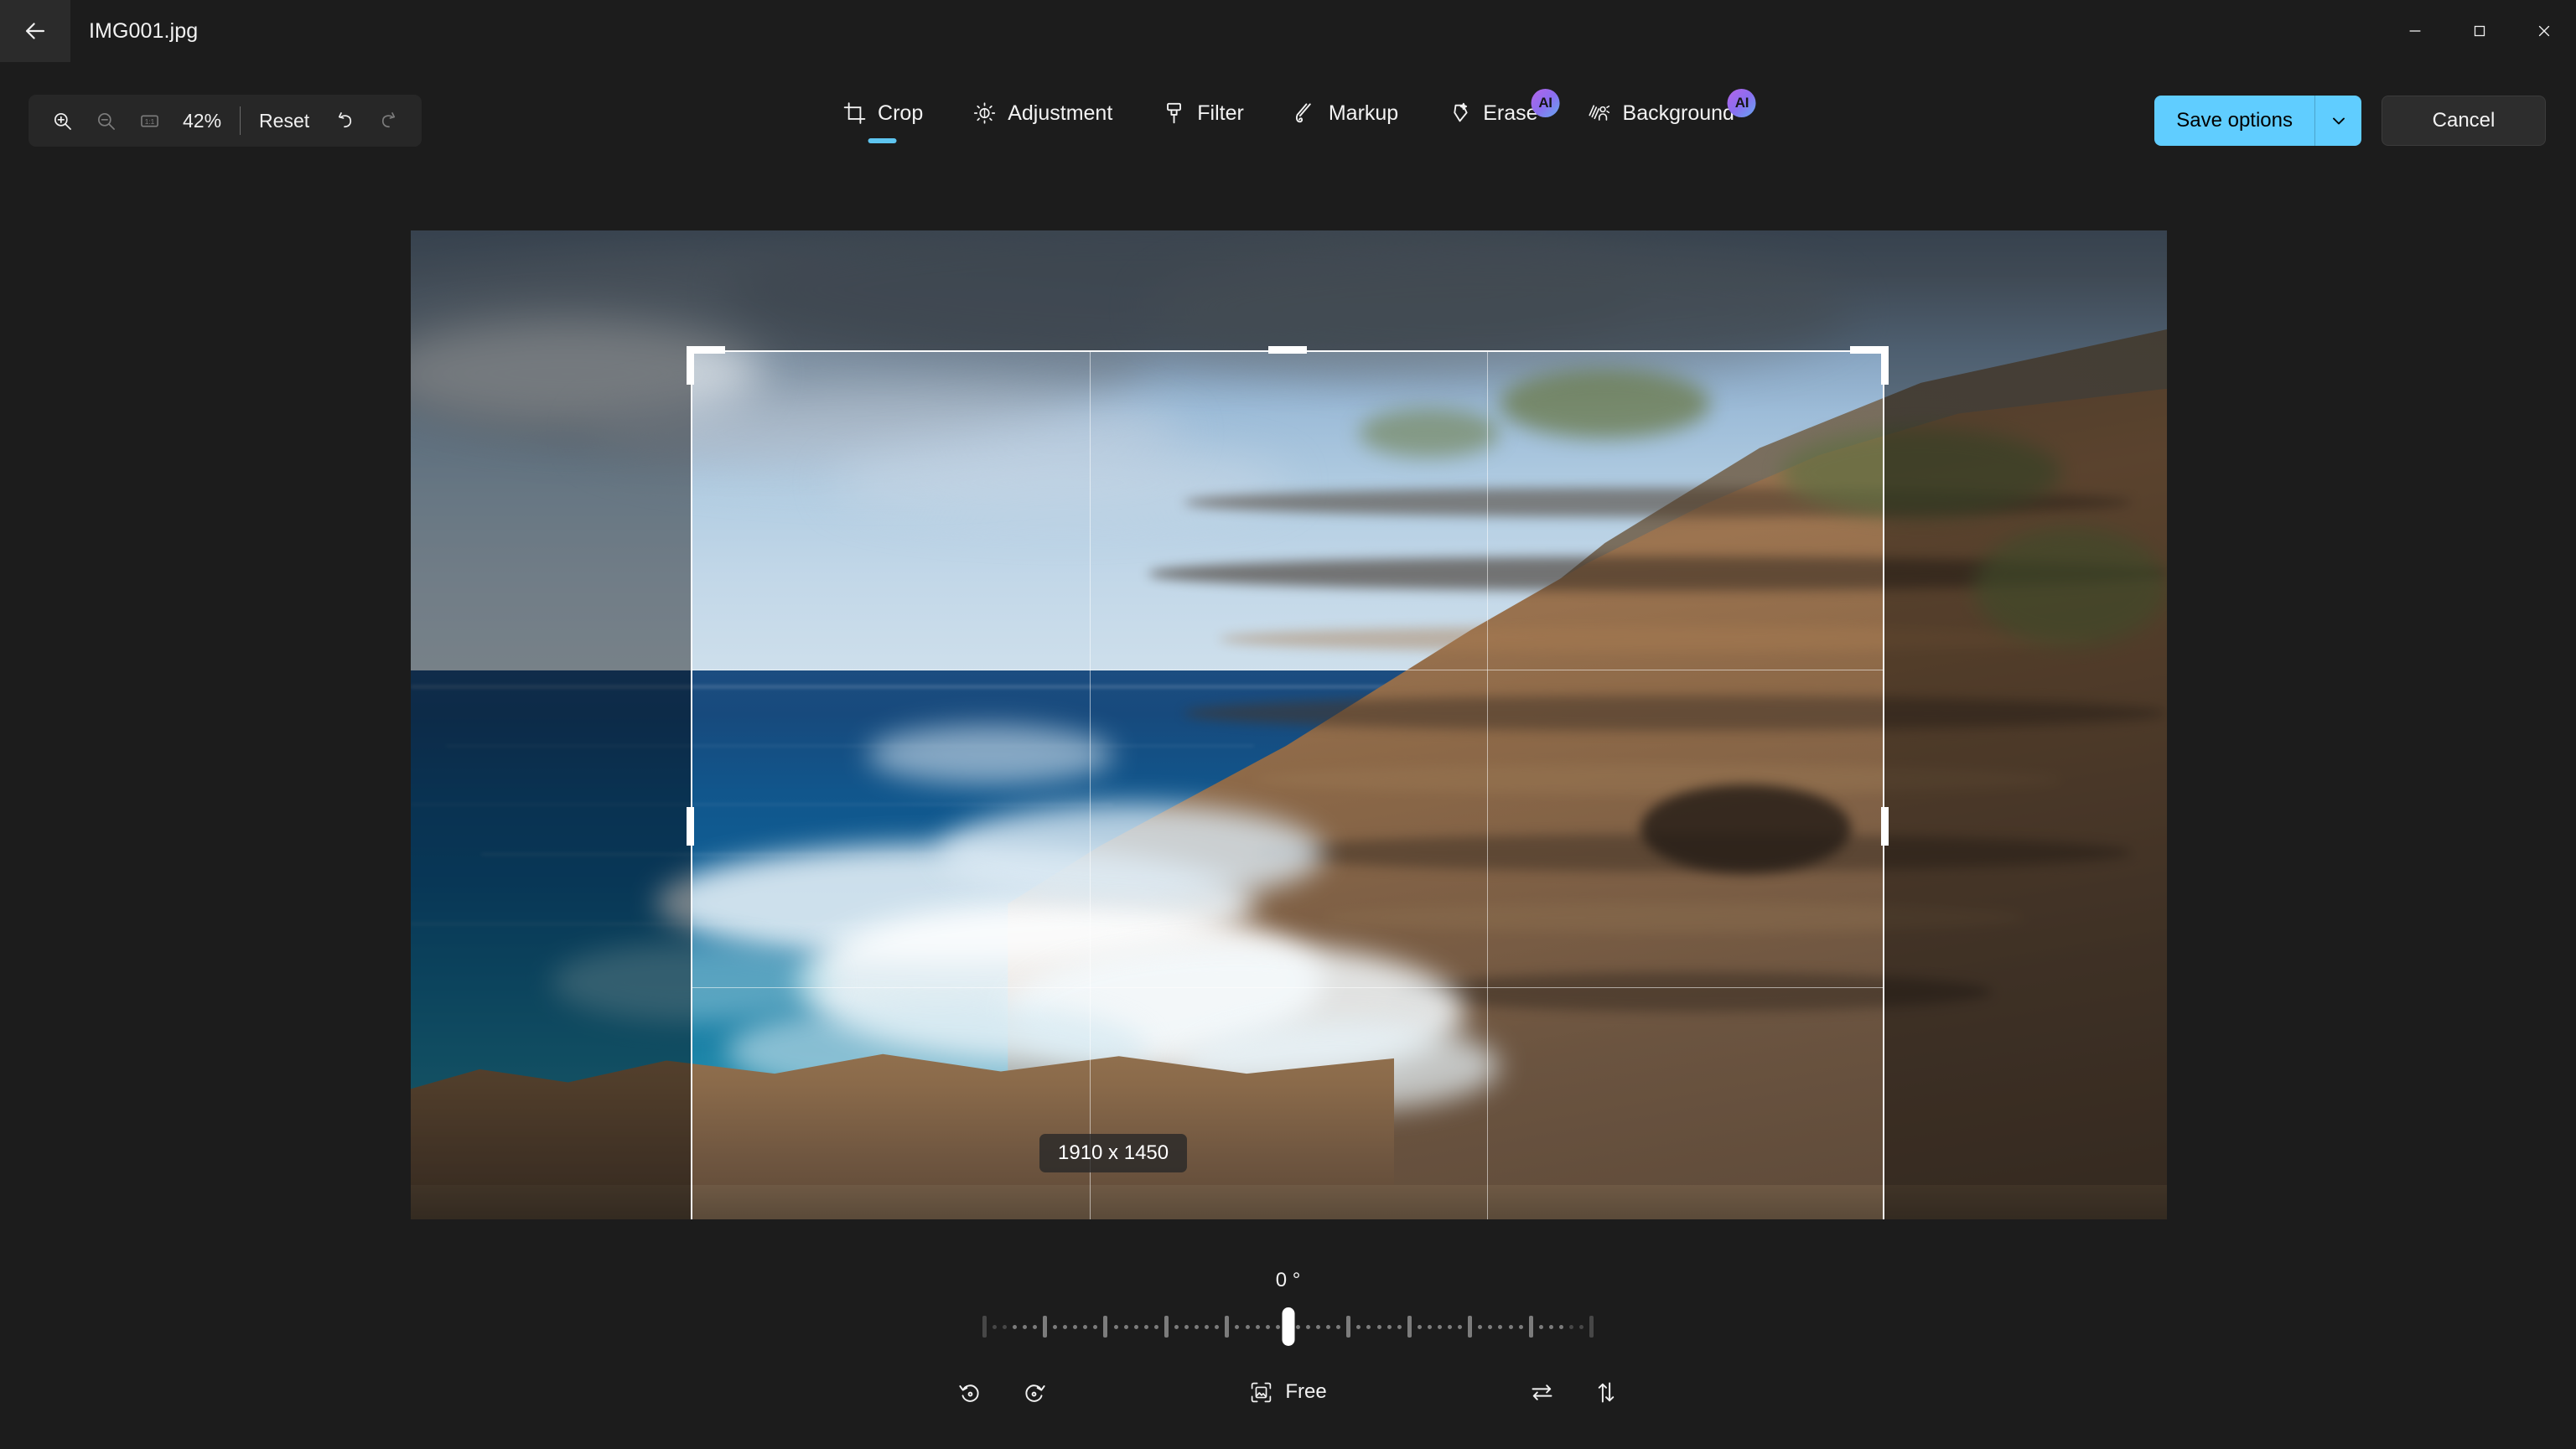  Describe the element at coordinates (1496, 112) in the screenshot. I see `tab-erase: Erase AI` at that location.